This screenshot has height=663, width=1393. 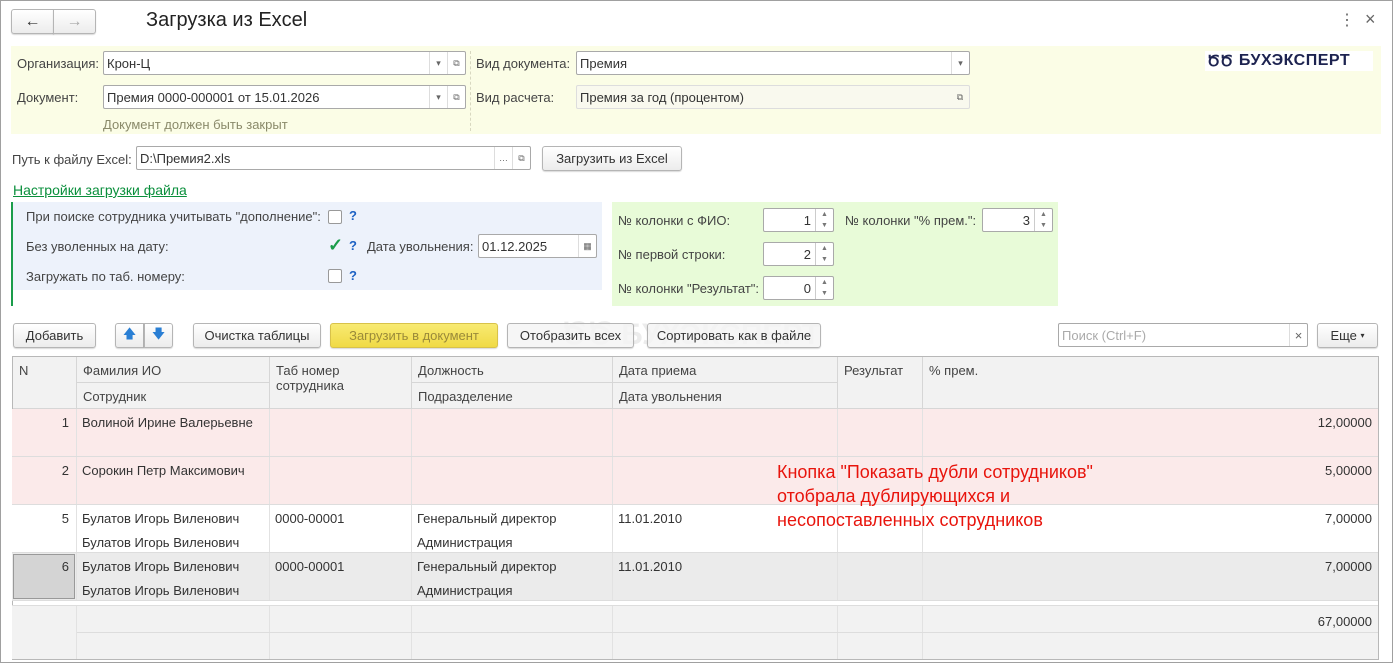 What do you see at coordinates (58, 63) in the screenshot?
I see `org-label: Организация:` at bounding box center [58, 63].